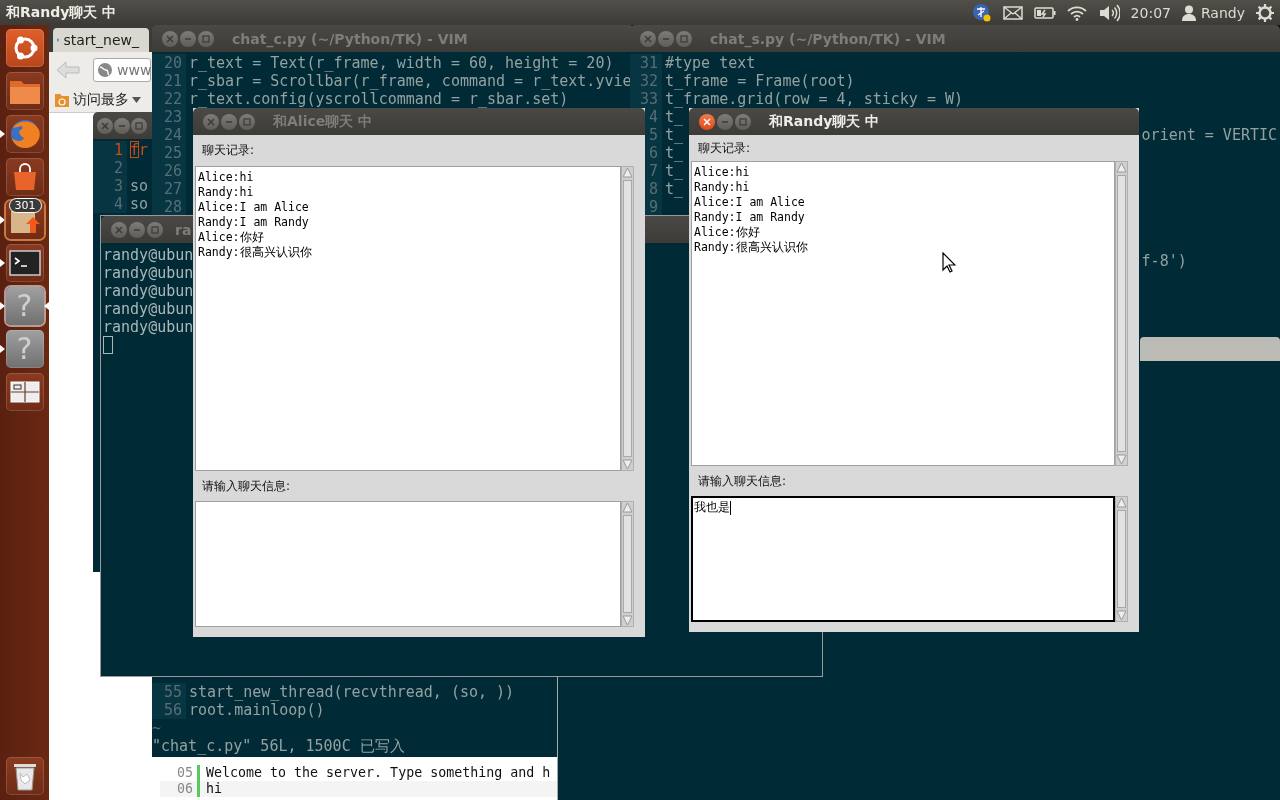 The height and width of the screenshot is (800, 1280). What do you see at coordinates (1108, 12) in the screenshot?
I see `volume-icon` at bounding box center [1108, 12].